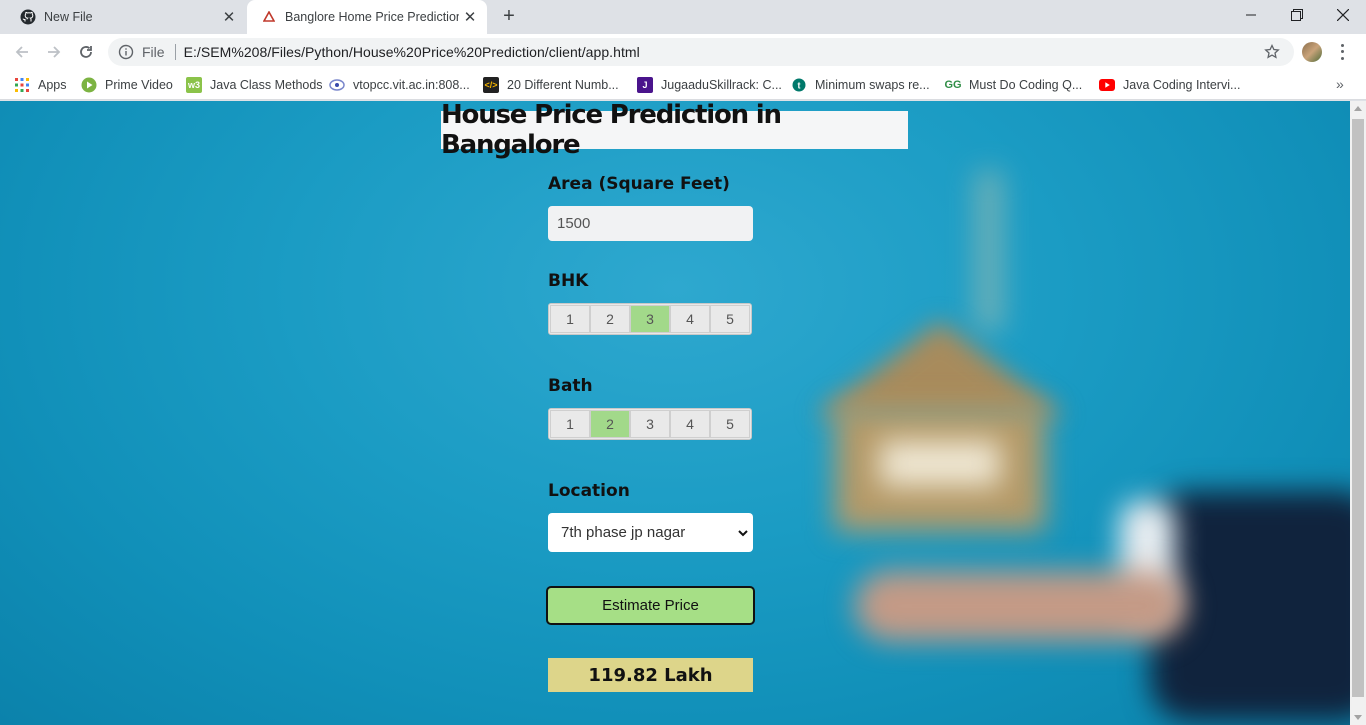 Image resolution: width=1366 pixels, height=725 pixels. I want to click on bath-selector: 1 2 3 4 5, so click(650, 424).